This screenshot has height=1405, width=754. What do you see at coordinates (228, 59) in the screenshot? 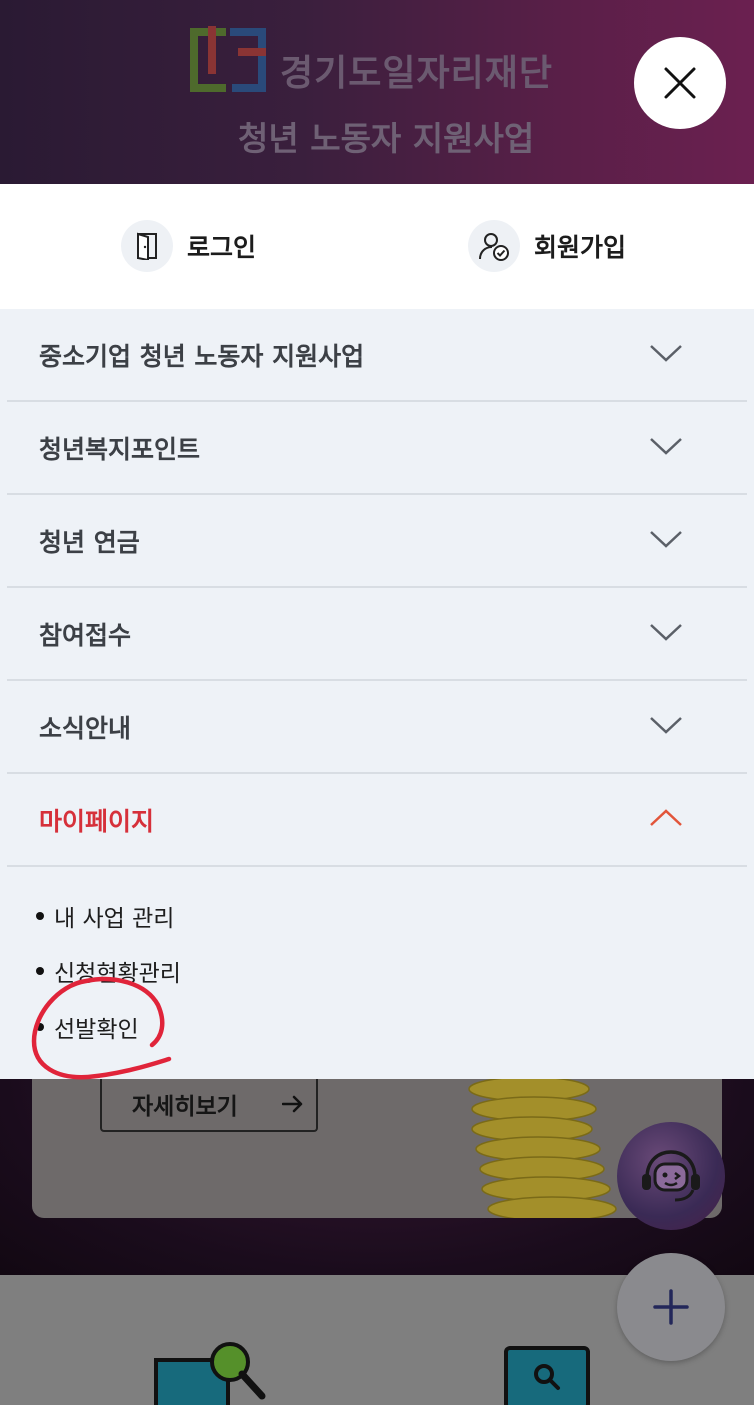
I see `foundation-logo-icon` at bounding box center [228, 59].